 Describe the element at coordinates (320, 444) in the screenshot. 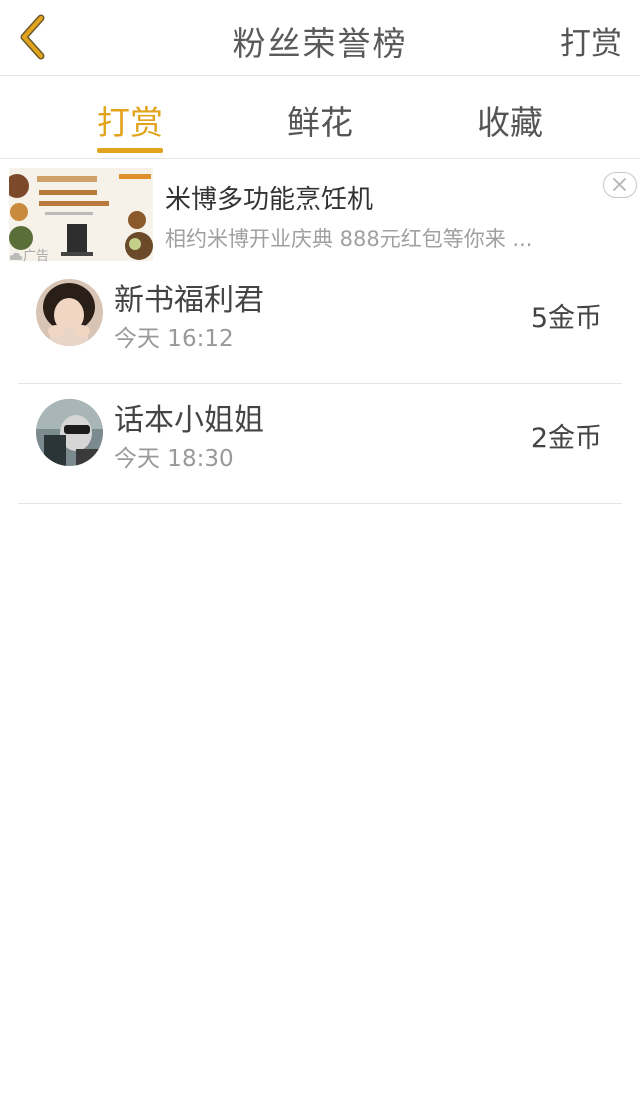

I see `list-item: 话本小姐姐 今天 18:30 2金币` at that location.